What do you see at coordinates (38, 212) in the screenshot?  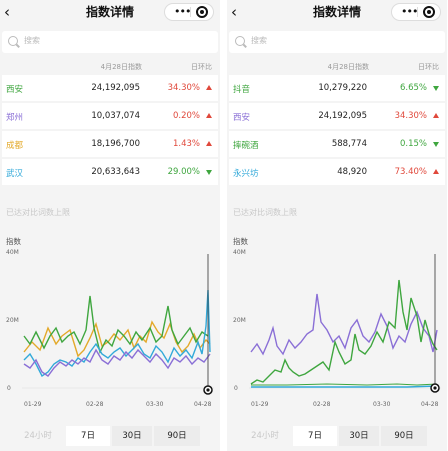 I see `limit-note: 已达对比词数上限` at bounding box center [38, 212].